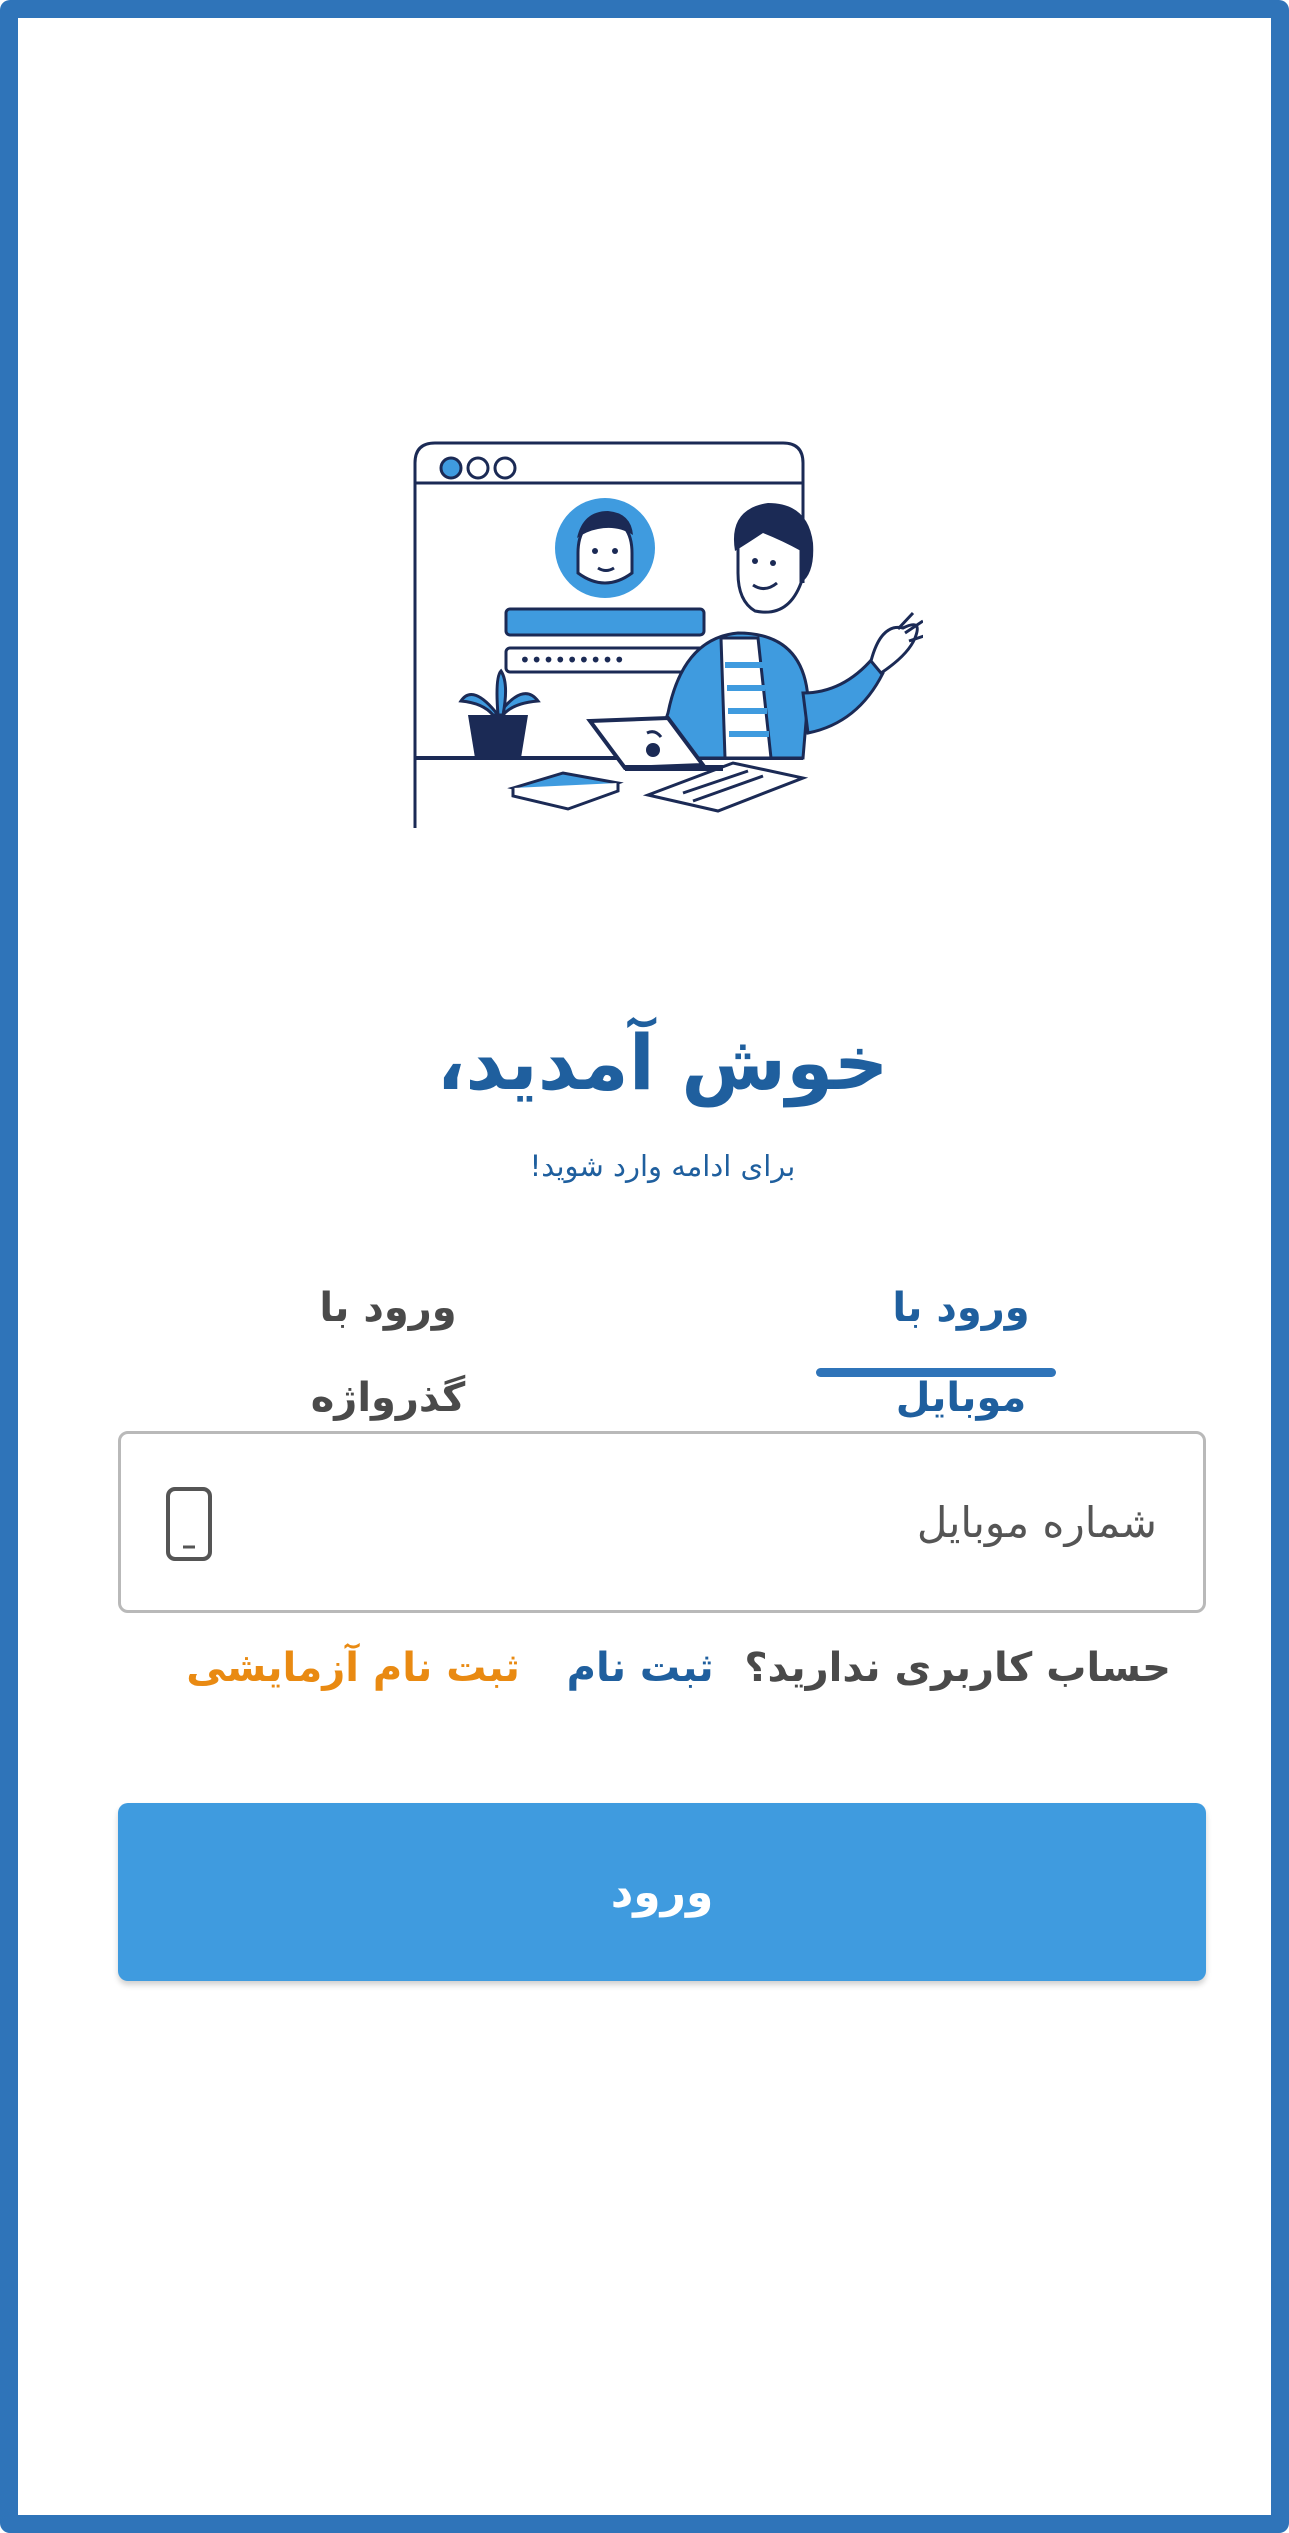 The height and width of the screenshot is (2533, 1289). I want to click on active-tab-indicator, so click(936, 1372).